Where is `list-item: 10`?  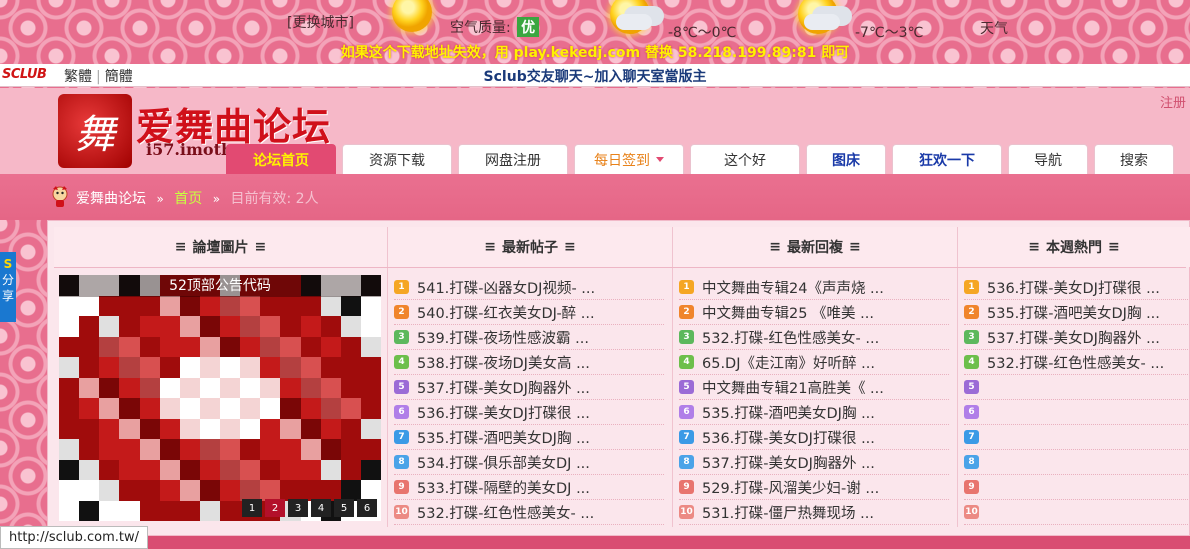
list-item: 10 is located at coordinates (1076, 512).